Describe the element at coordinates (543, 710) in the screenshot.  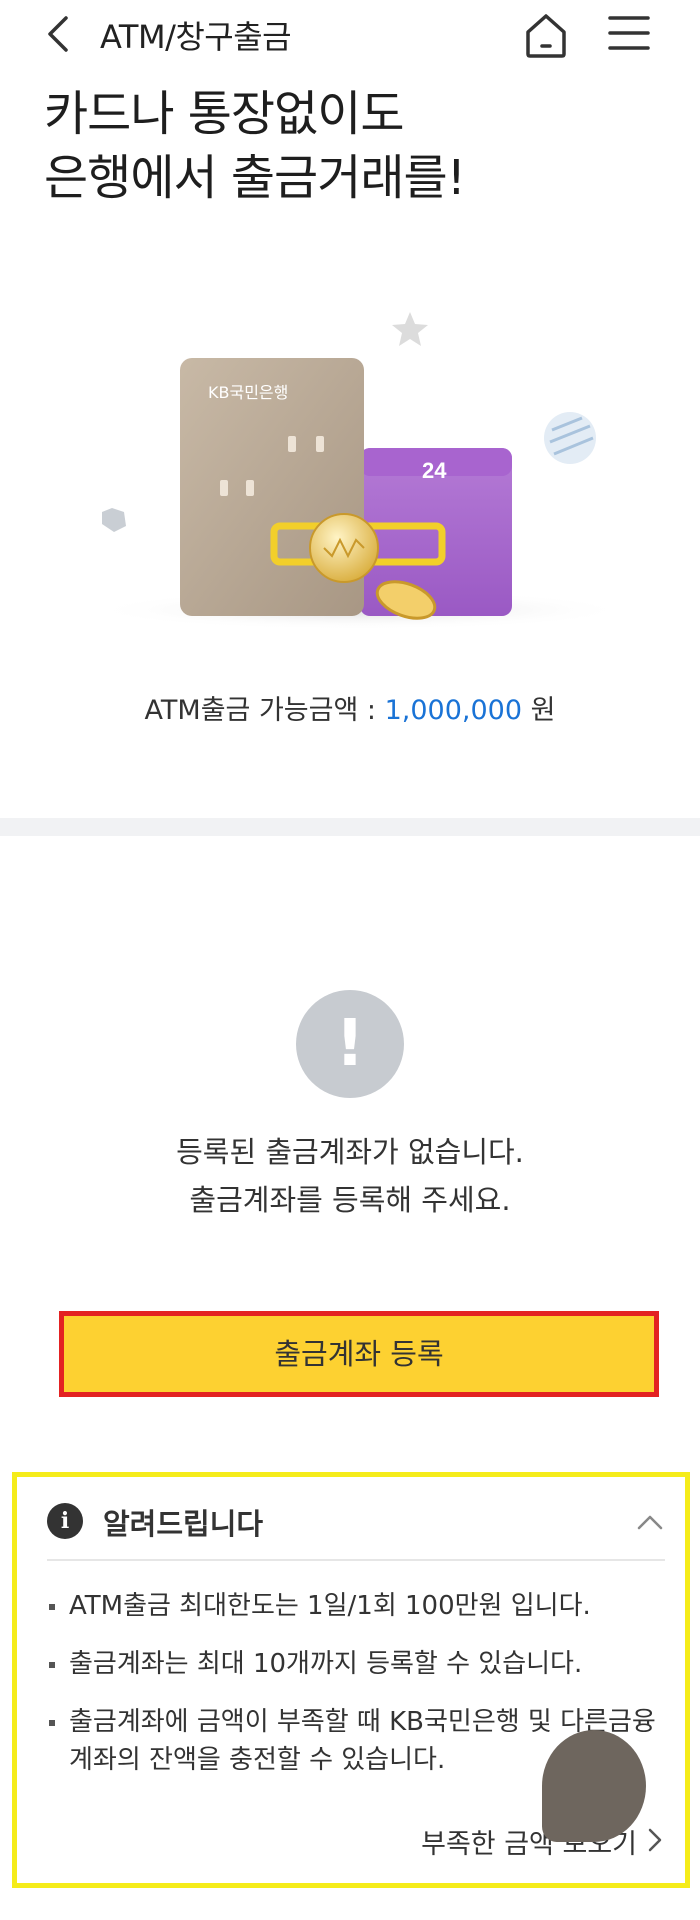
I see `withdrawal-limit-unit: 원` at that location.